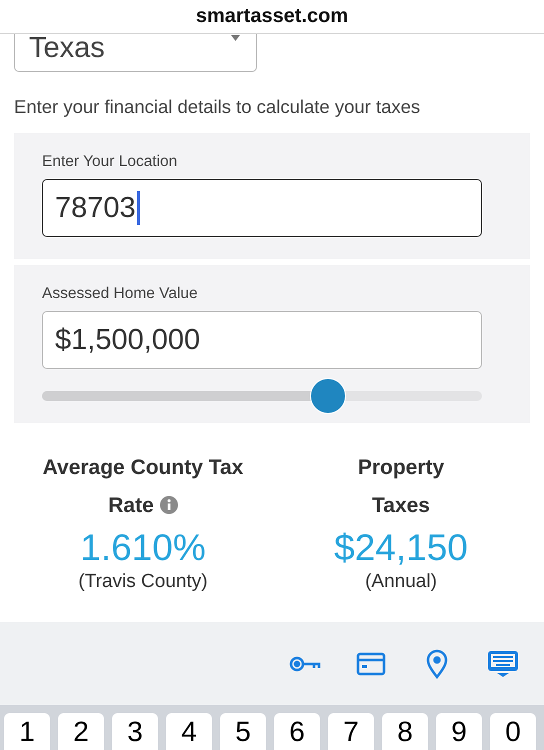 This screenshot has width=544, height=750. Describe the element at coordinates (262, 208) in the screenshot. I see `location-field: 78703` at that location.